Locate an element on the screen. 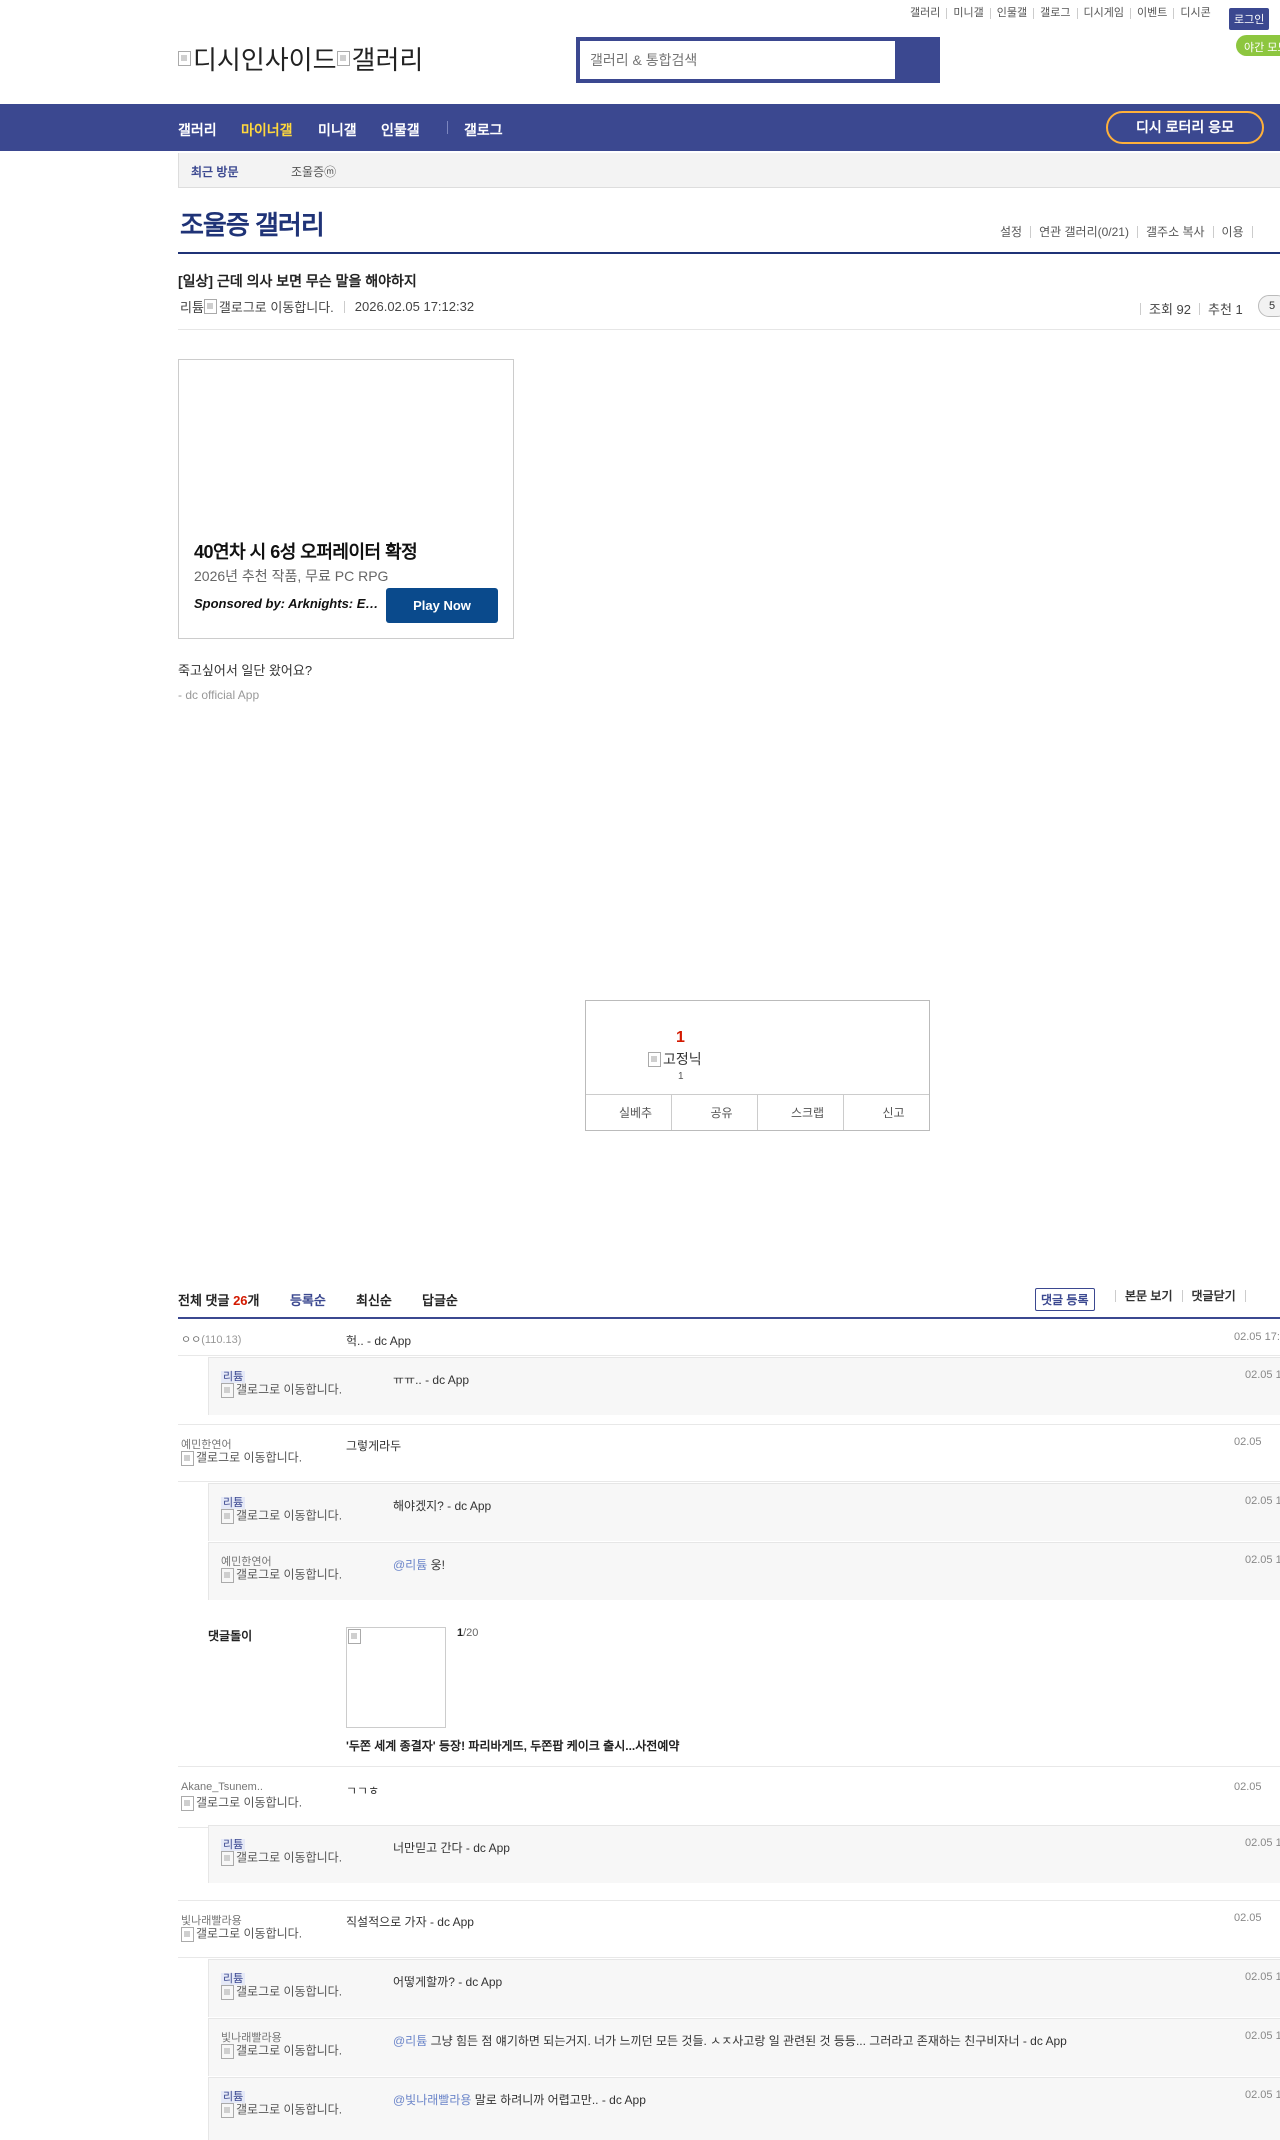 This screenshot has width=1280, height=2140. nav-gallery: 갤러리 is located at coordinates (197, 130).